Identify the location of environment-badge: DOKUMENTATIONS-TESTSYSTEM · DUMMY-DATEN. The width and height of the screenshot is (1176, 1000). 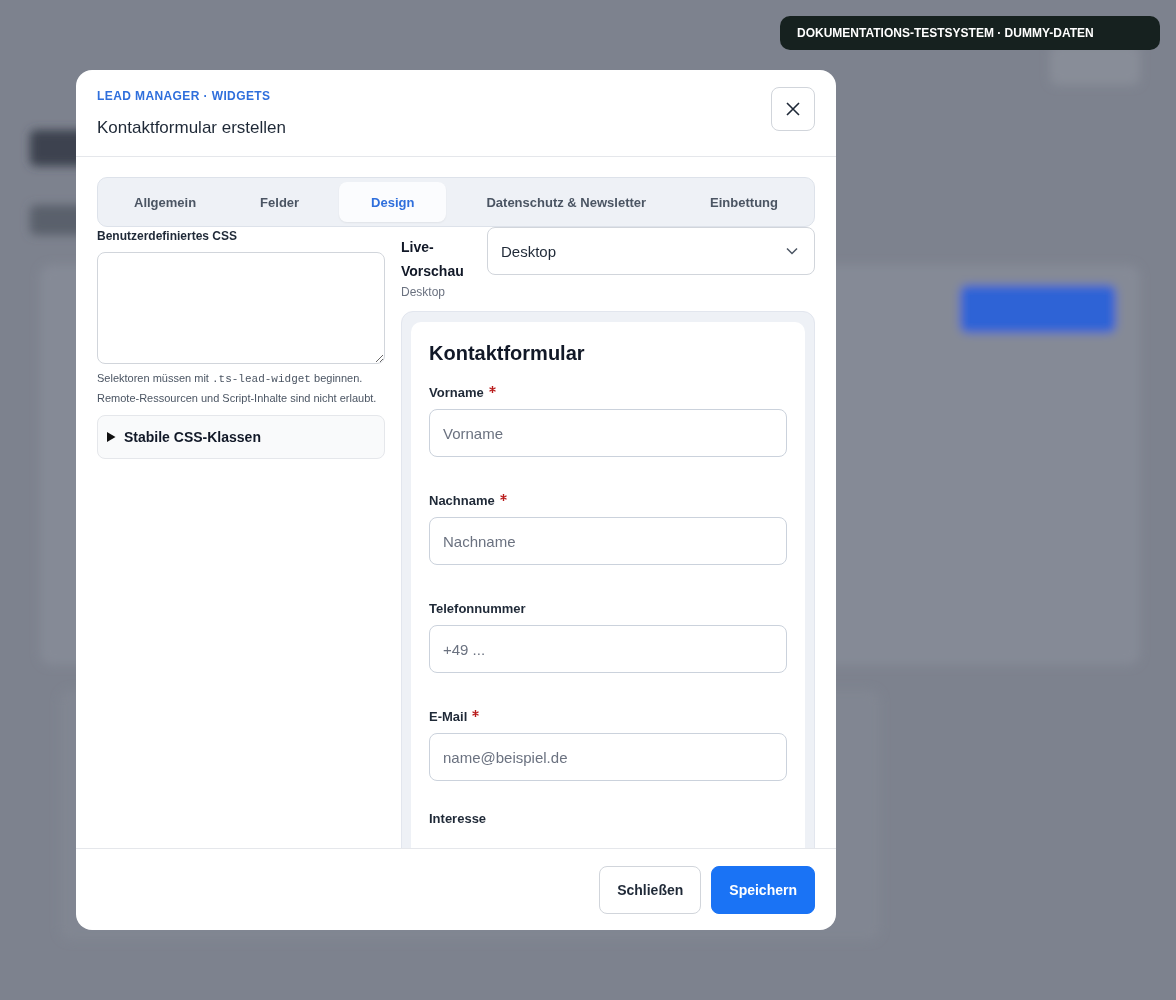
(970, 33).